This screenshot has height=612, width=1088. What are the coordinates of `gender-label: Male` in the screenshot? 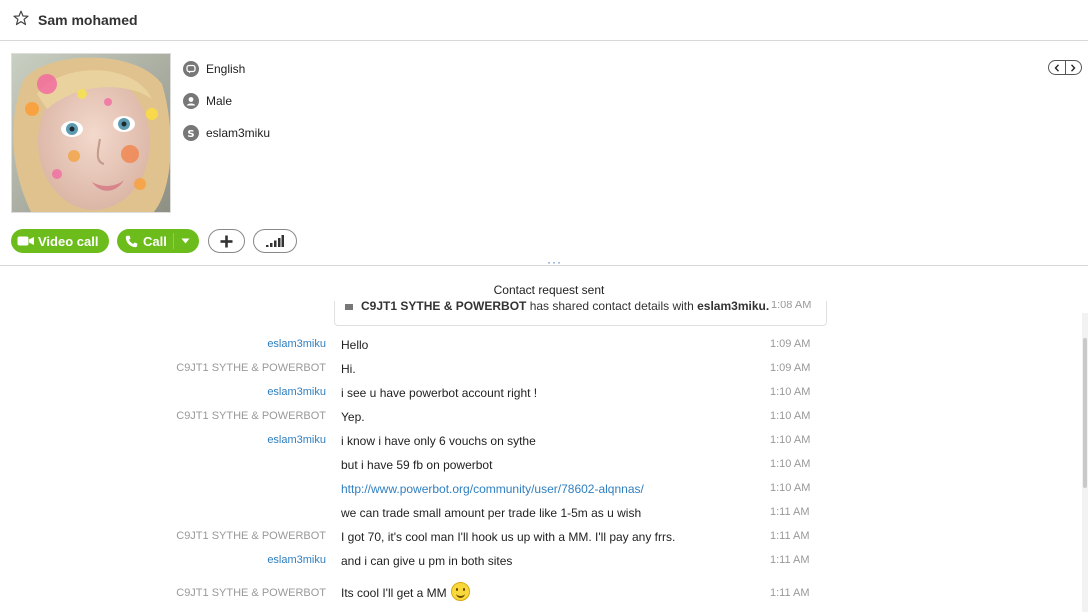 It's located at (219, 101).